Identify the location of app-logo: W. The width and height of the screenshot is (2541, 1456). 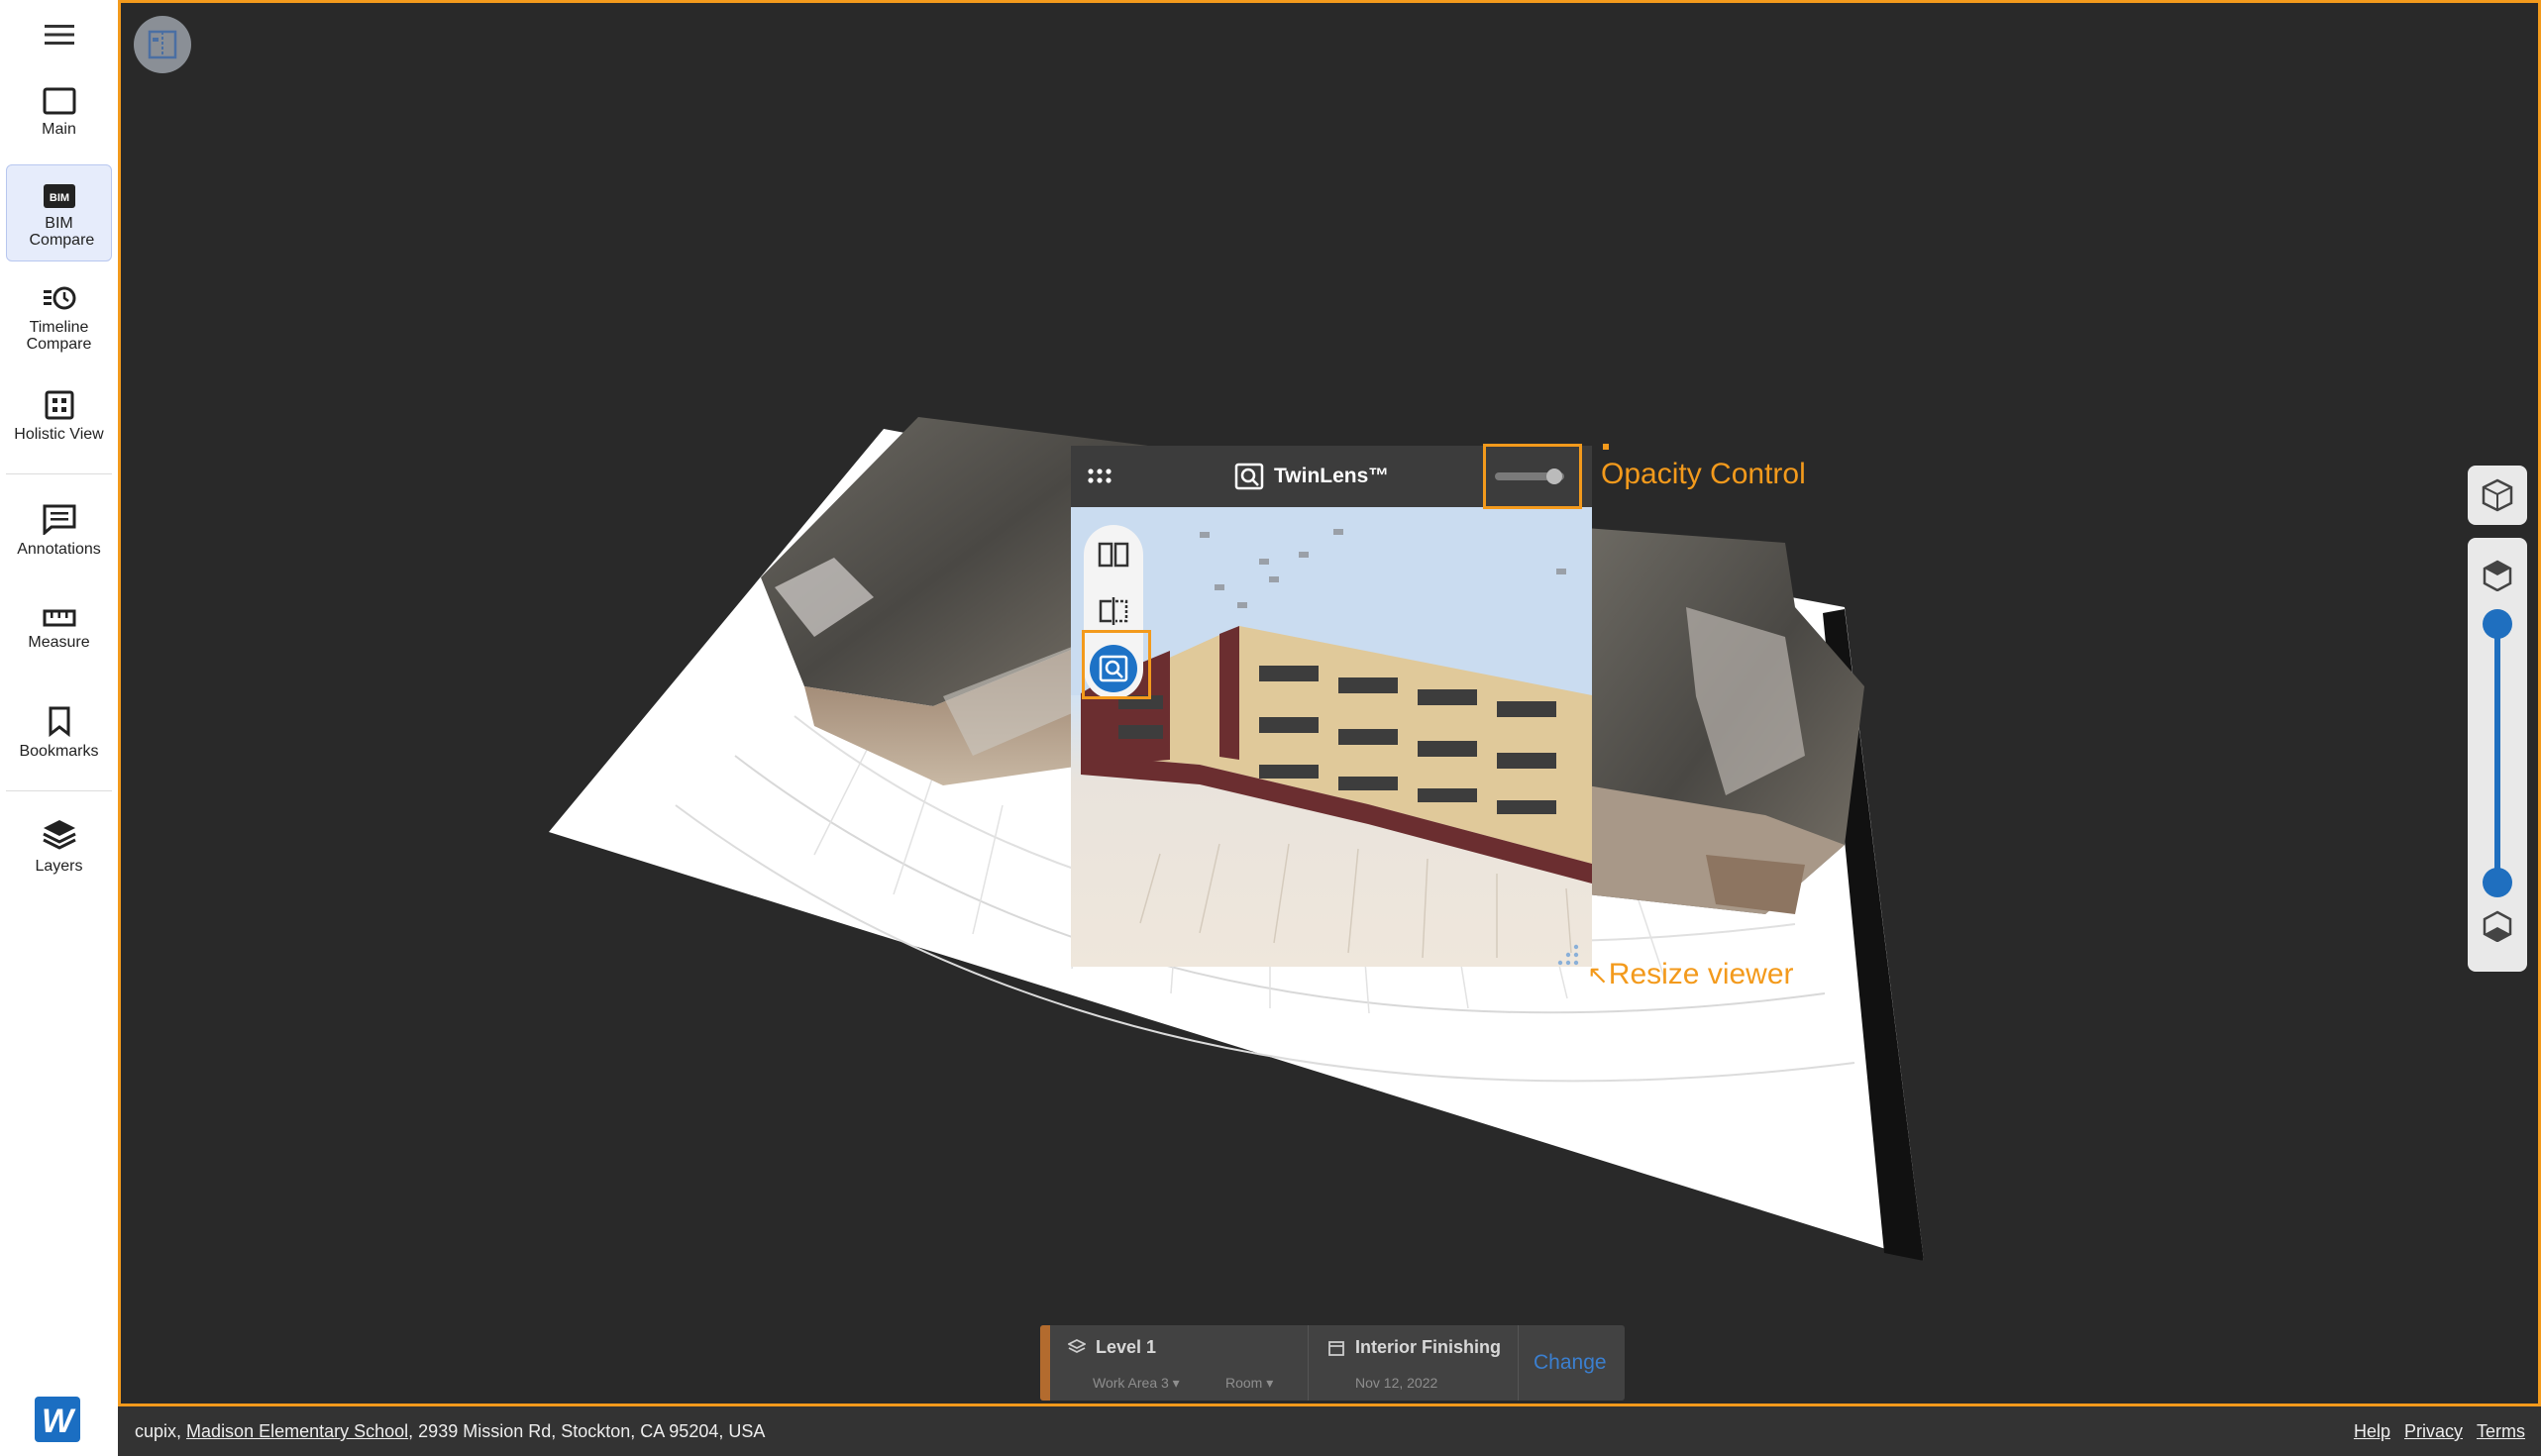
(58, 1419).